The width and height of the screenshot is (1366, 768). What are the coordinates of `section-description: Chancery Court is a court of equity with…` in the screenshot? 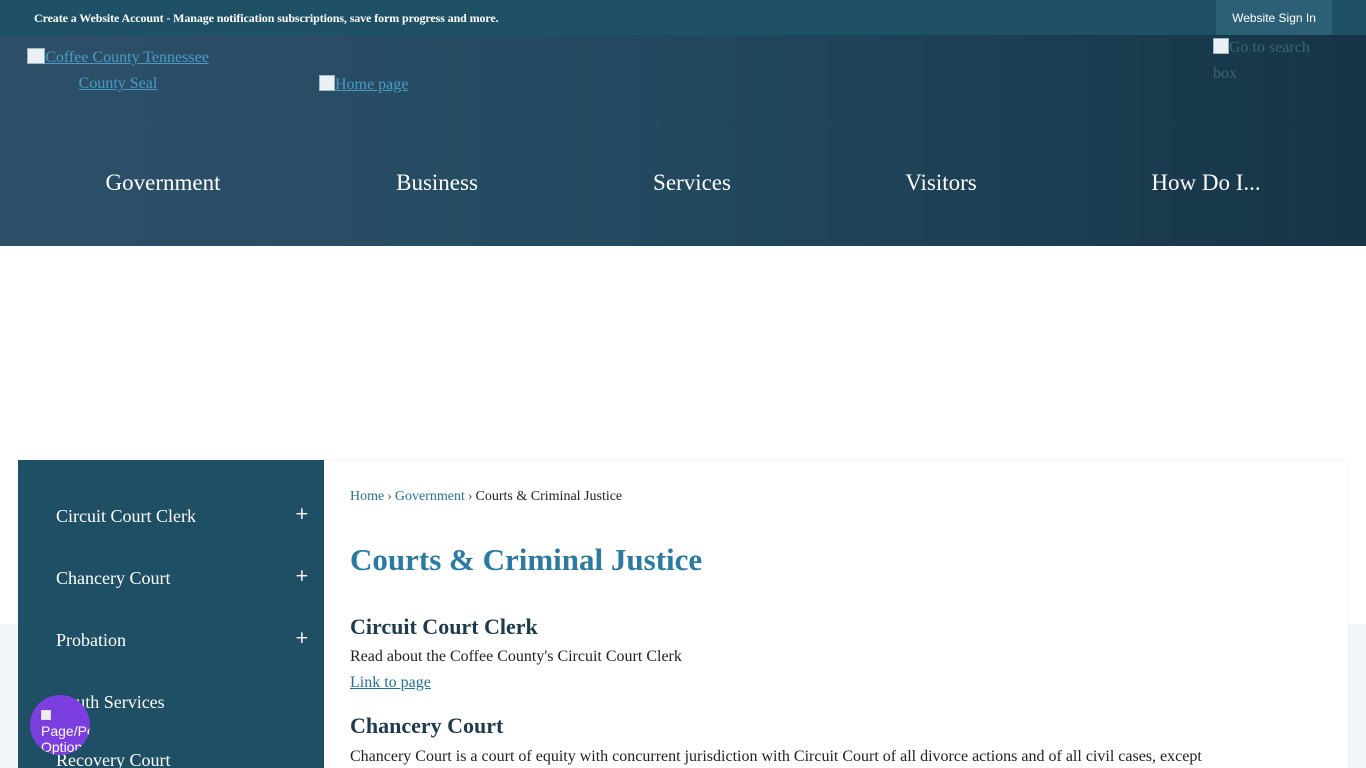 It's located at (776, 756).